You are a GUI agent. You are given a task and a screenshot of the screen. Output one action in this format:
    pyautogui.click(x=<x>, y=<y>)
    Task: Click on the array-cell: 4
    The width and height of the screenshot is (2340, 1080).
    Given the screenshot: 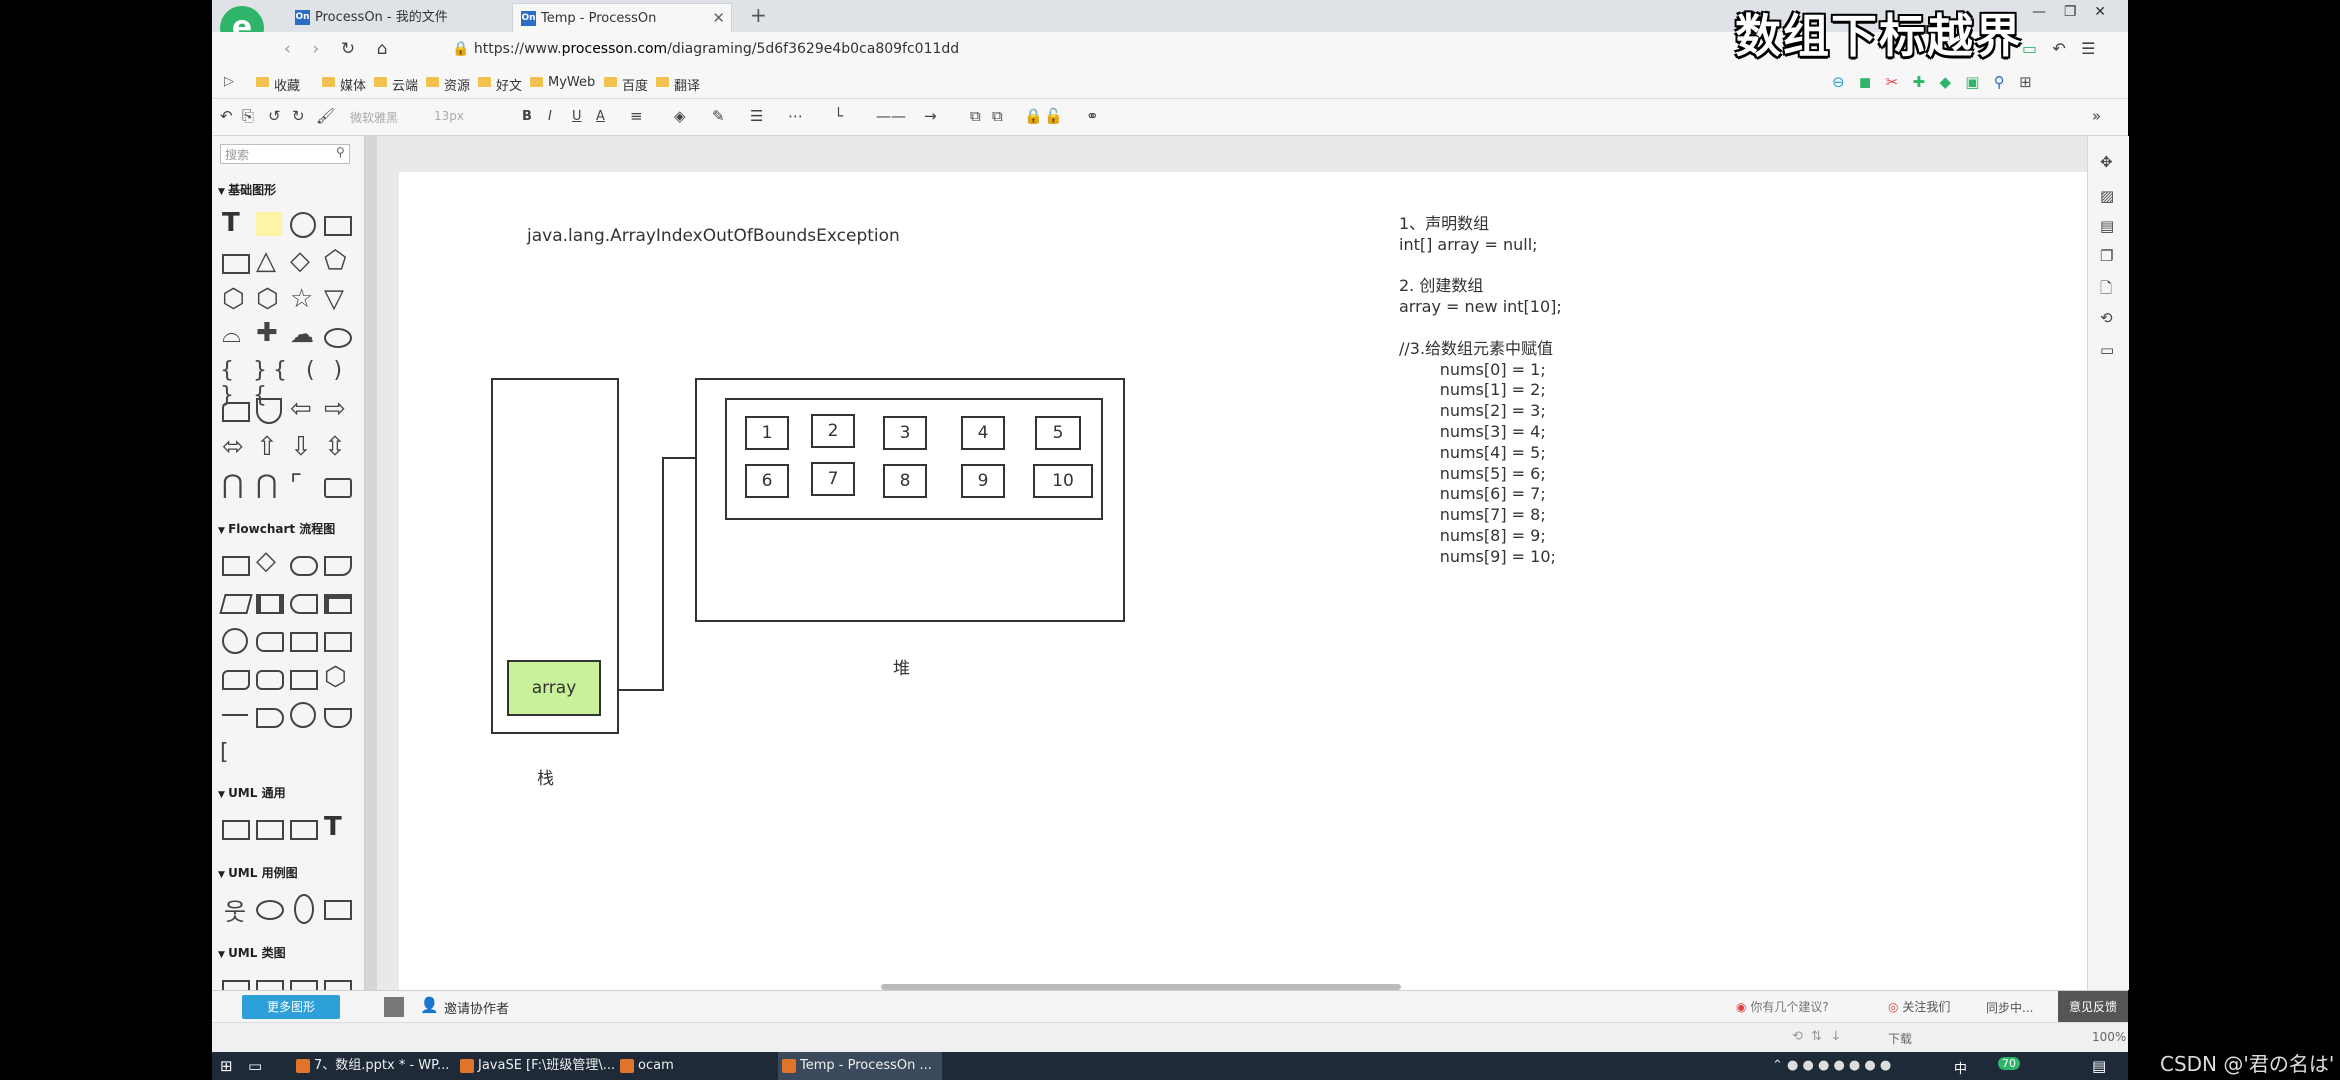 What is the action you would take?
    pyautogui.click(x=983, y=433)
    